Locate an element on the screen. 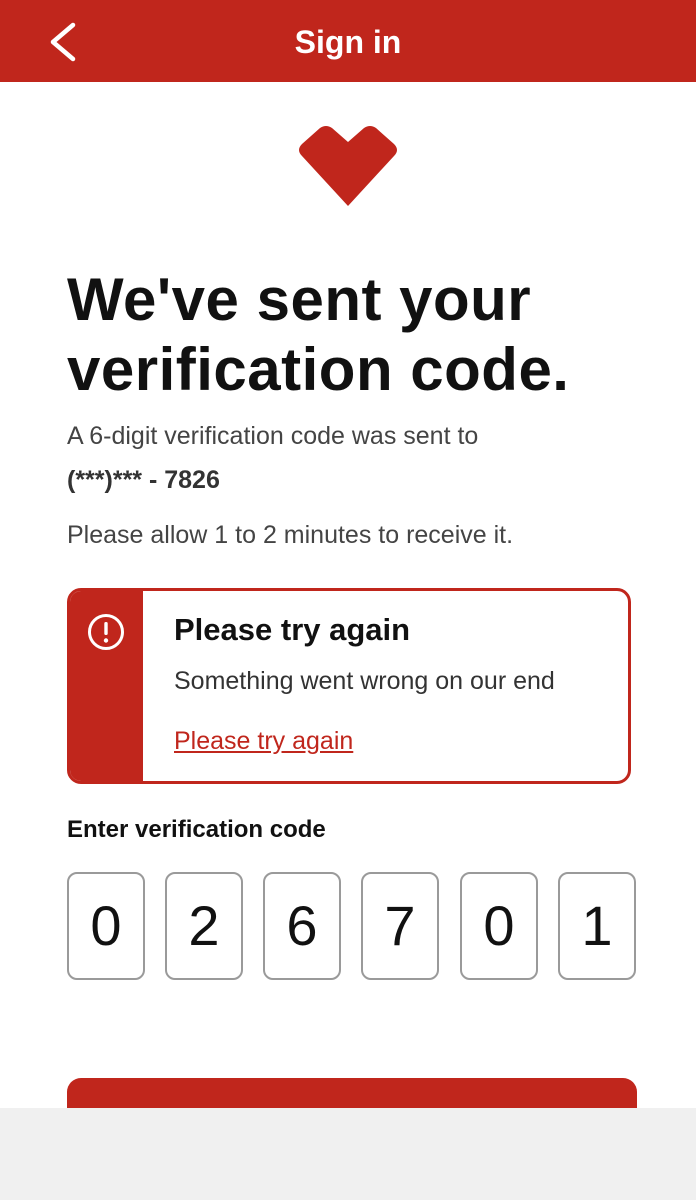 This screenshot has height=1200, width=696. alert-title: Please try again is located at coordinates (292, 629).